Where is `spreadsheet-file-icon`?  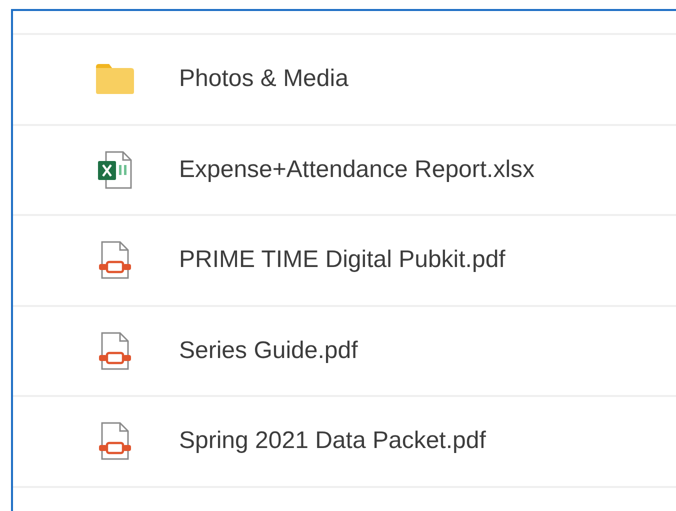 spreadsheet-file-icon is located at coordinates (115, 169).